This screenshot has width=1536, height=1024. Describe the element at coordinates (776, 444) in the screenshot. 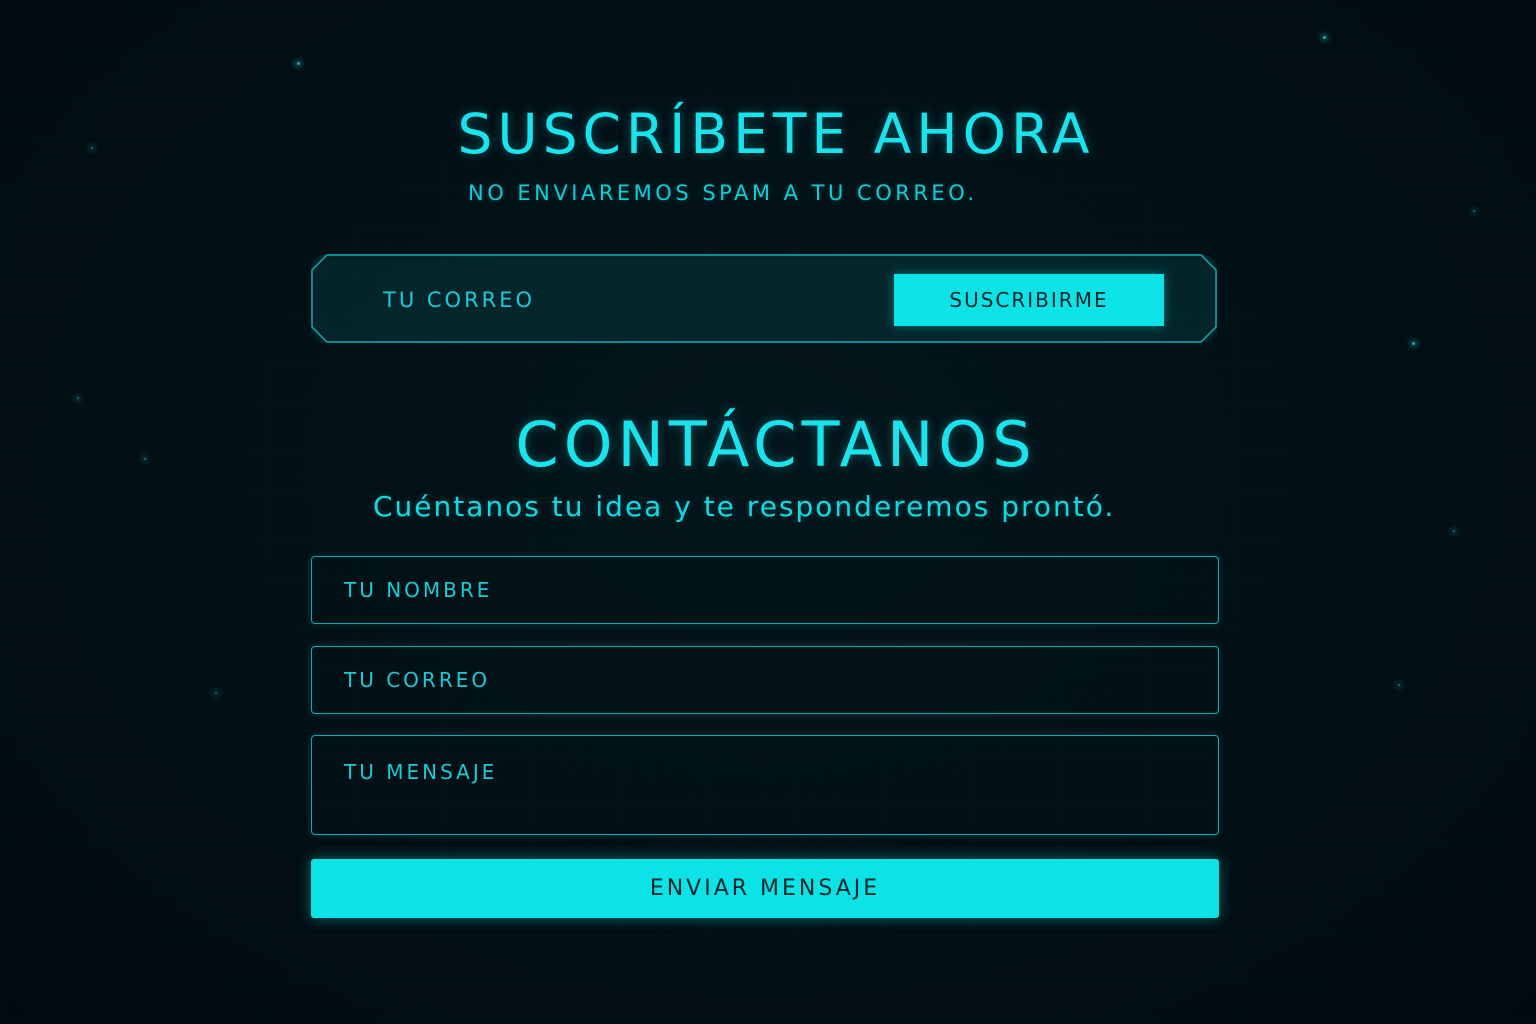

I see `contact-title: CONTÁCTANOS` at that location.